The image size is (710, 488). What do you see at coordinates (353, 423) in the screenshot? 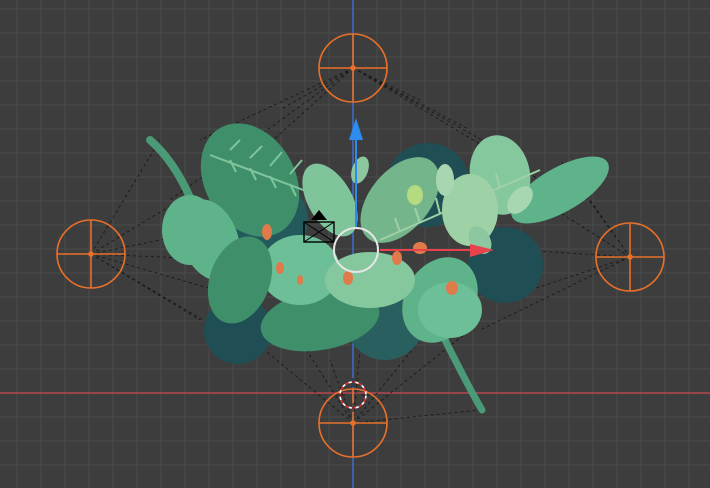
I see `light-bottom` at bounding box center [353, 423].